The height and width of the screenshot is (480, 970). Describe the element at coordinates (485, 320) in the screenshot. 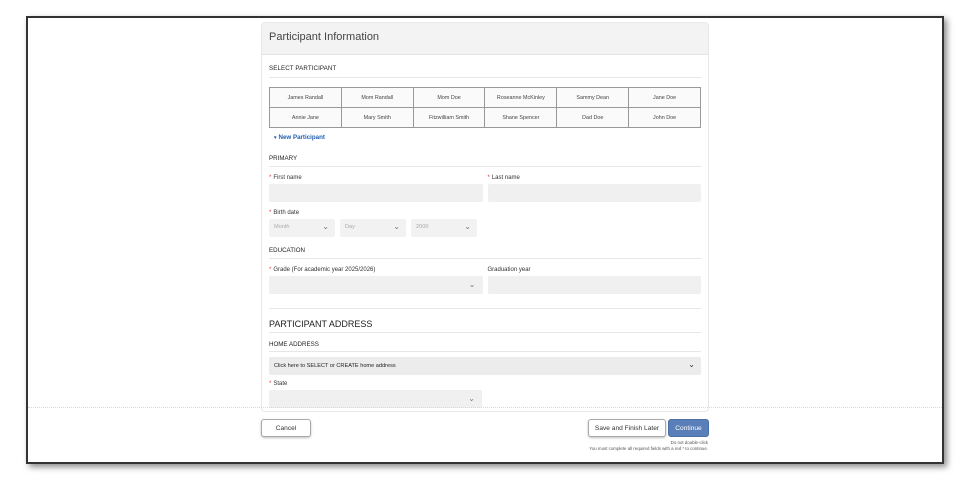

I see `participant-address-title: PARTICIPANT ADDRESS` at that location.